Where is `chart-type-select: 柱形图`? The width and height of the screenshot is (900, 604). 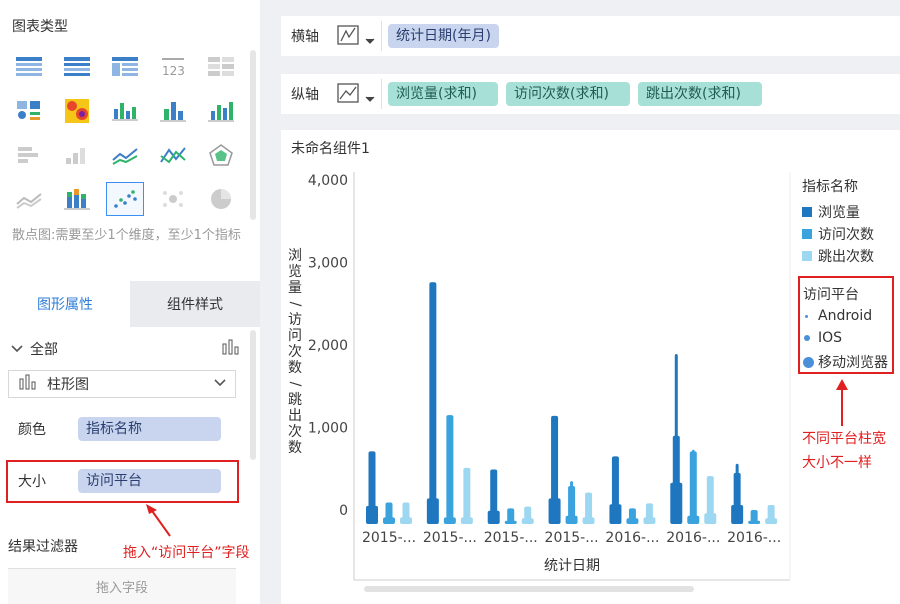 chart-type-select: 柱形图 is located at coordinates (122, 384).